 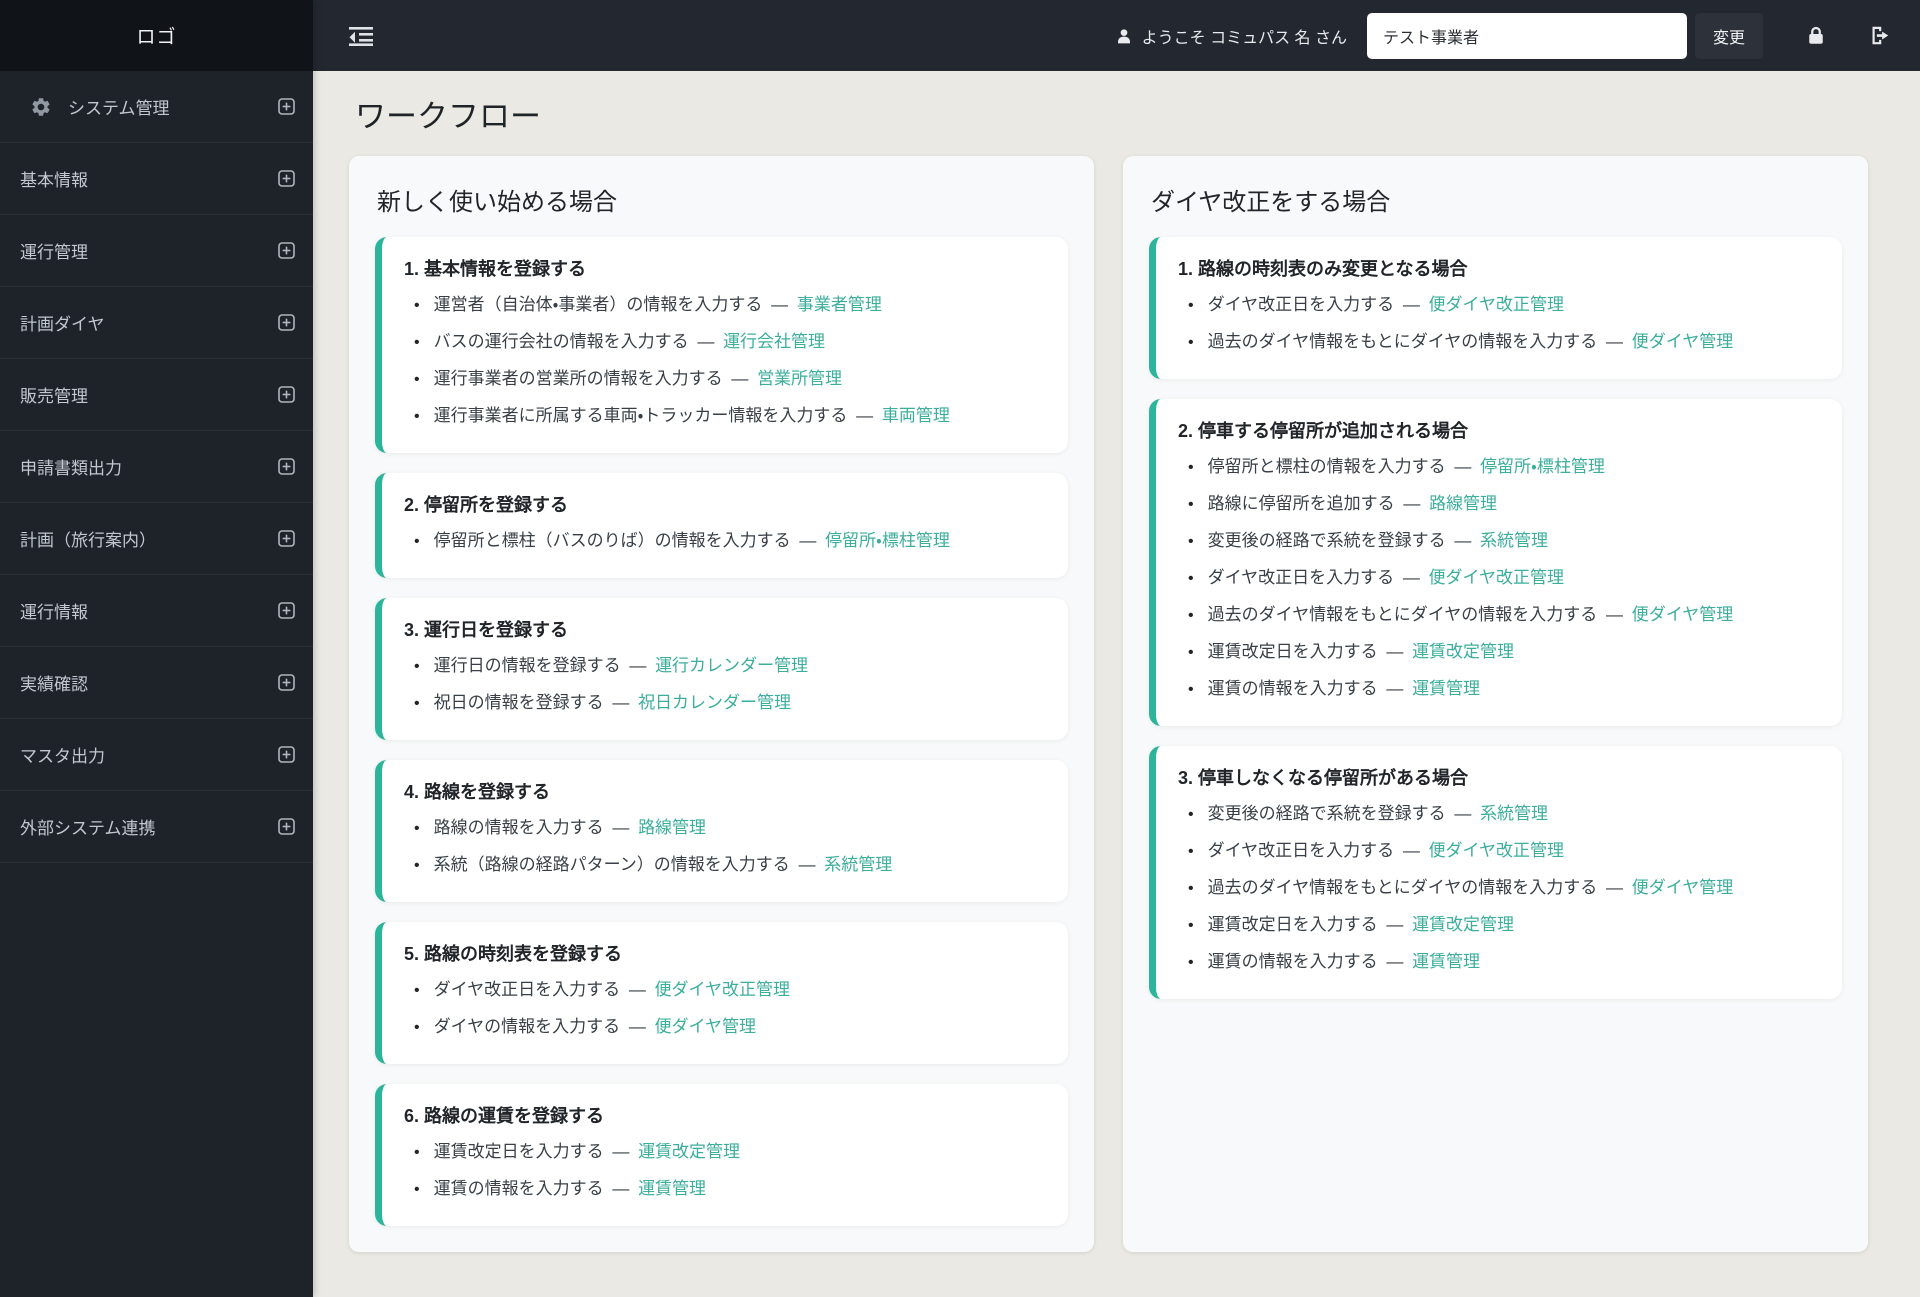 What do you see at coordinates (1503, 504) in the screenshot?
I see `list-item: • 路線に停留所を追加する — 路線管理` at bounding box center [1503, 504].